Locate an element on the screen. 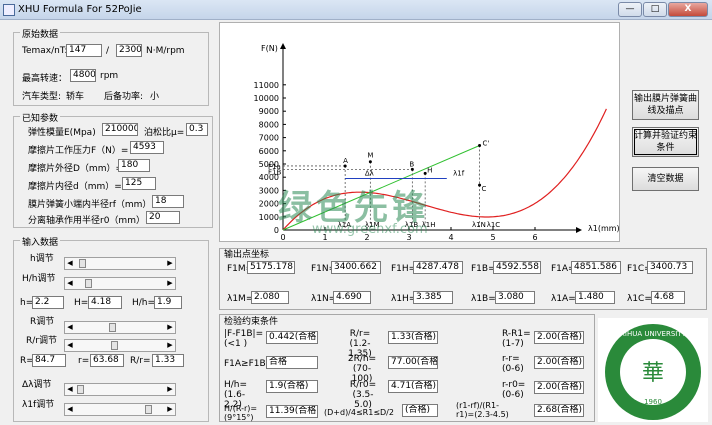  f1b-field: 4592.558 is located at coordinates (517, 267).